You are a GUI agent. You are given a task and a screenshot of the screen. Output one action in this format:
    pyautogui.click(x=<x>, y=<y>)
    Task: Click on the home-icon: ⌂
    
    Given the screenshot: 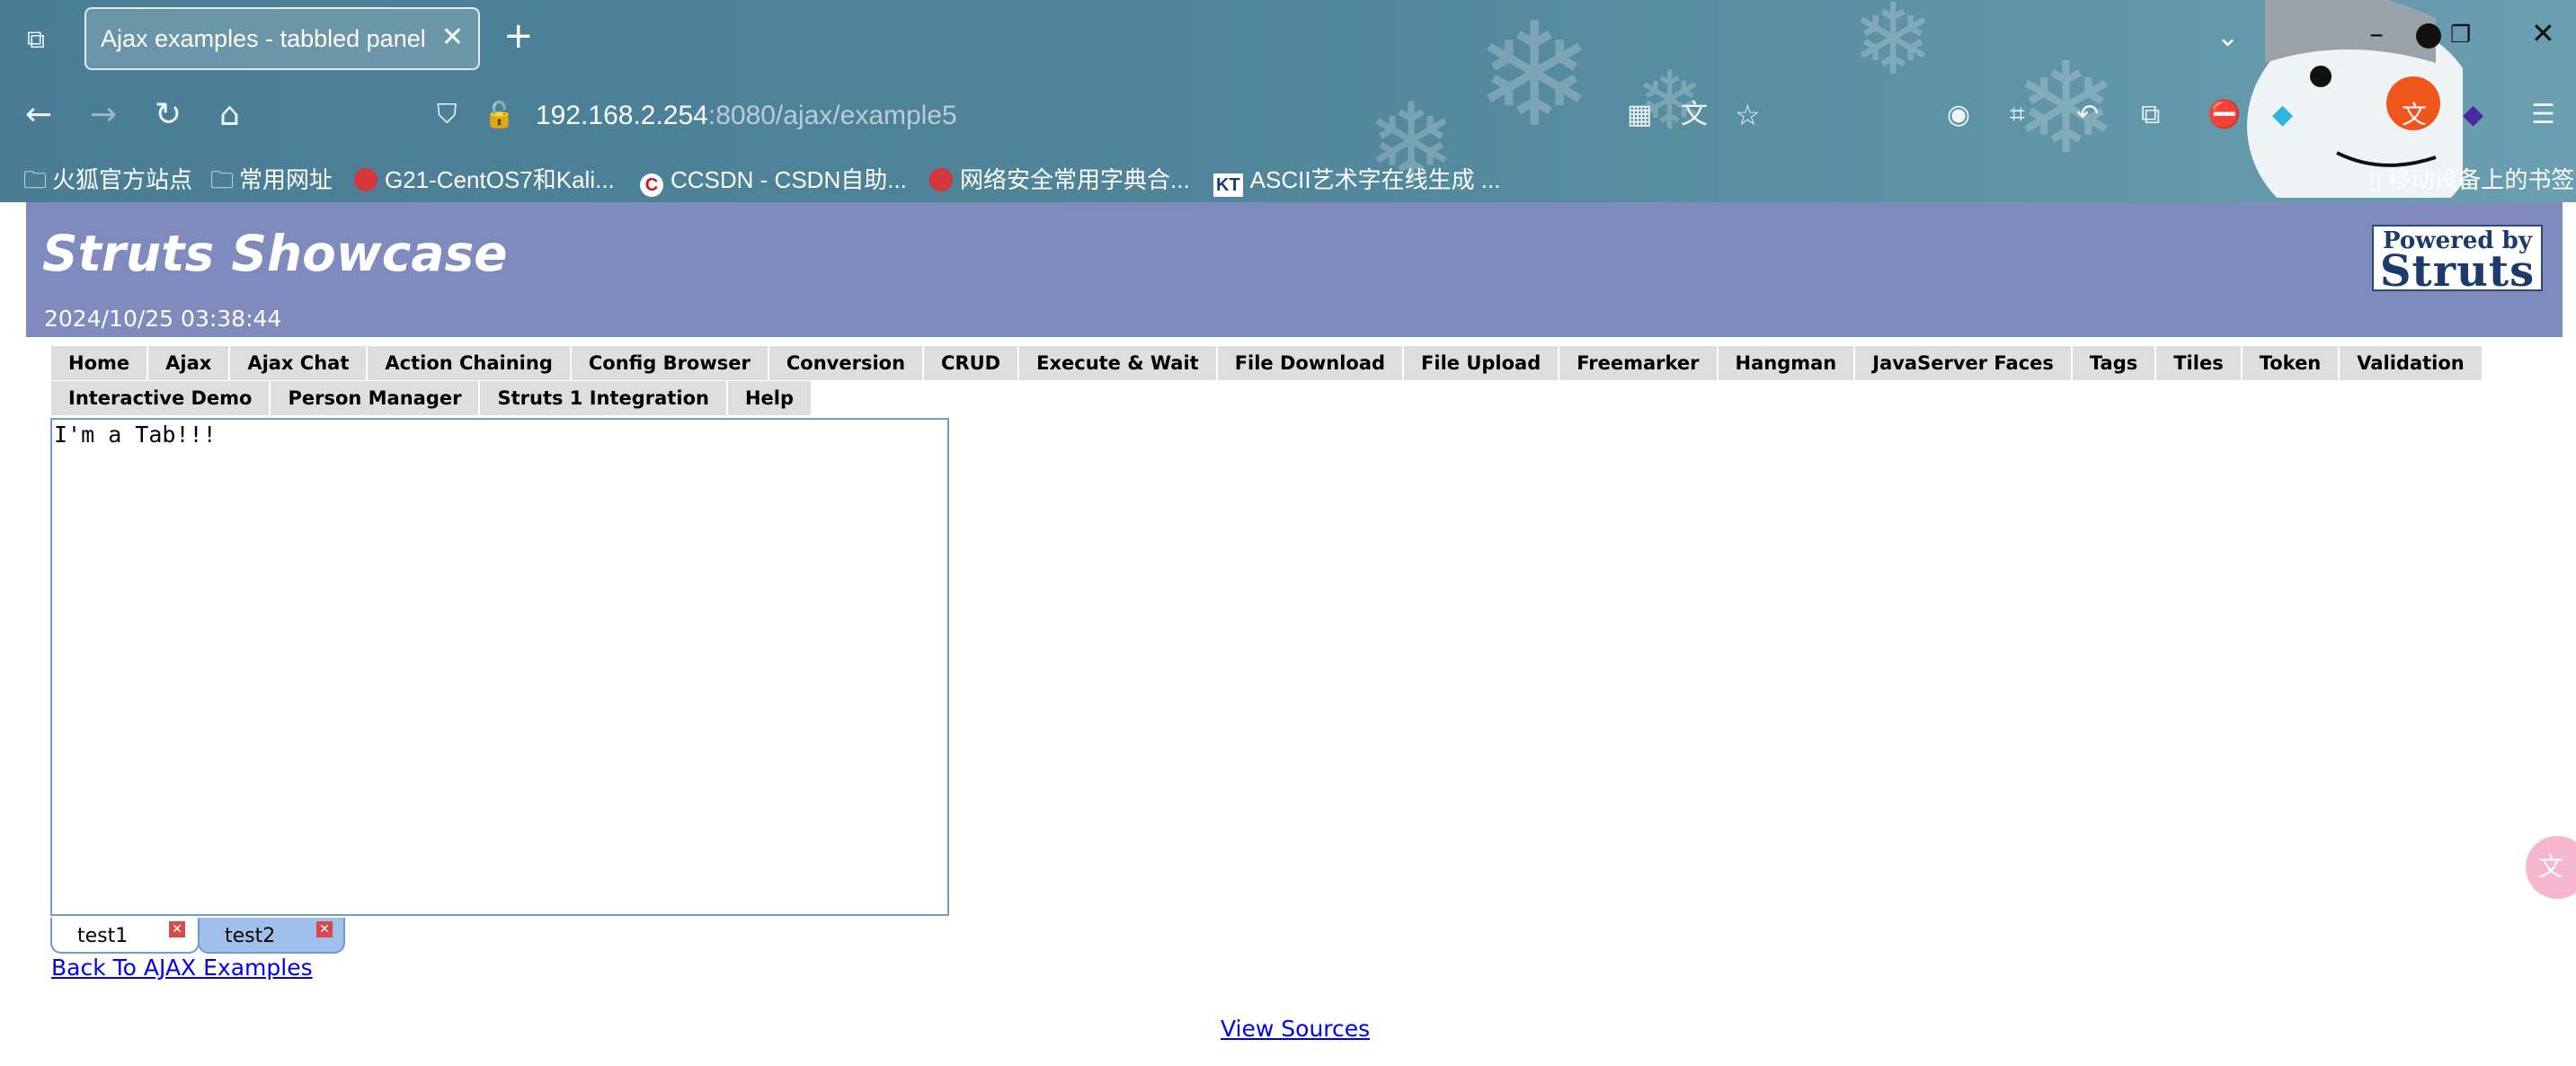 What is the action you would take?
    pyautogui.click(x=229, y=115)
    